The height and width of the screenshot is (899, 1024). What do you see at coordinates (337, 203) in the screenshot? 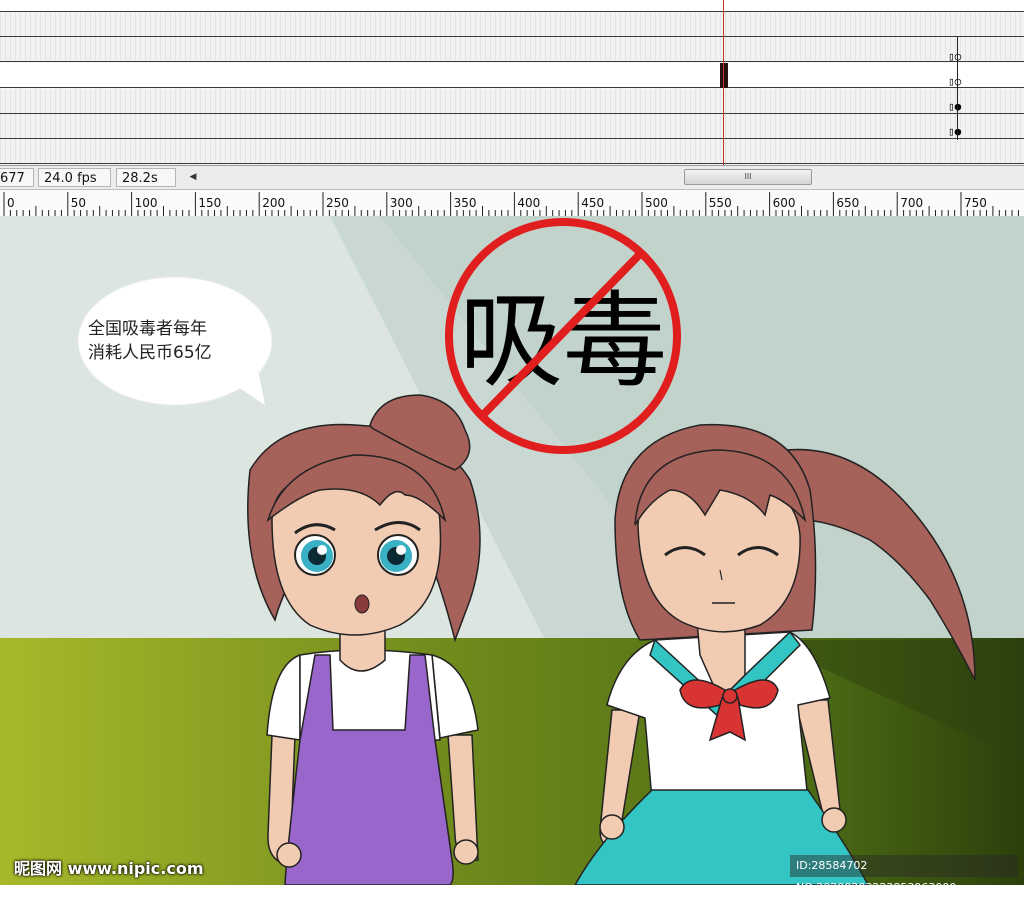
I see `ruler-label: 250` at bounding box center [337, 203].